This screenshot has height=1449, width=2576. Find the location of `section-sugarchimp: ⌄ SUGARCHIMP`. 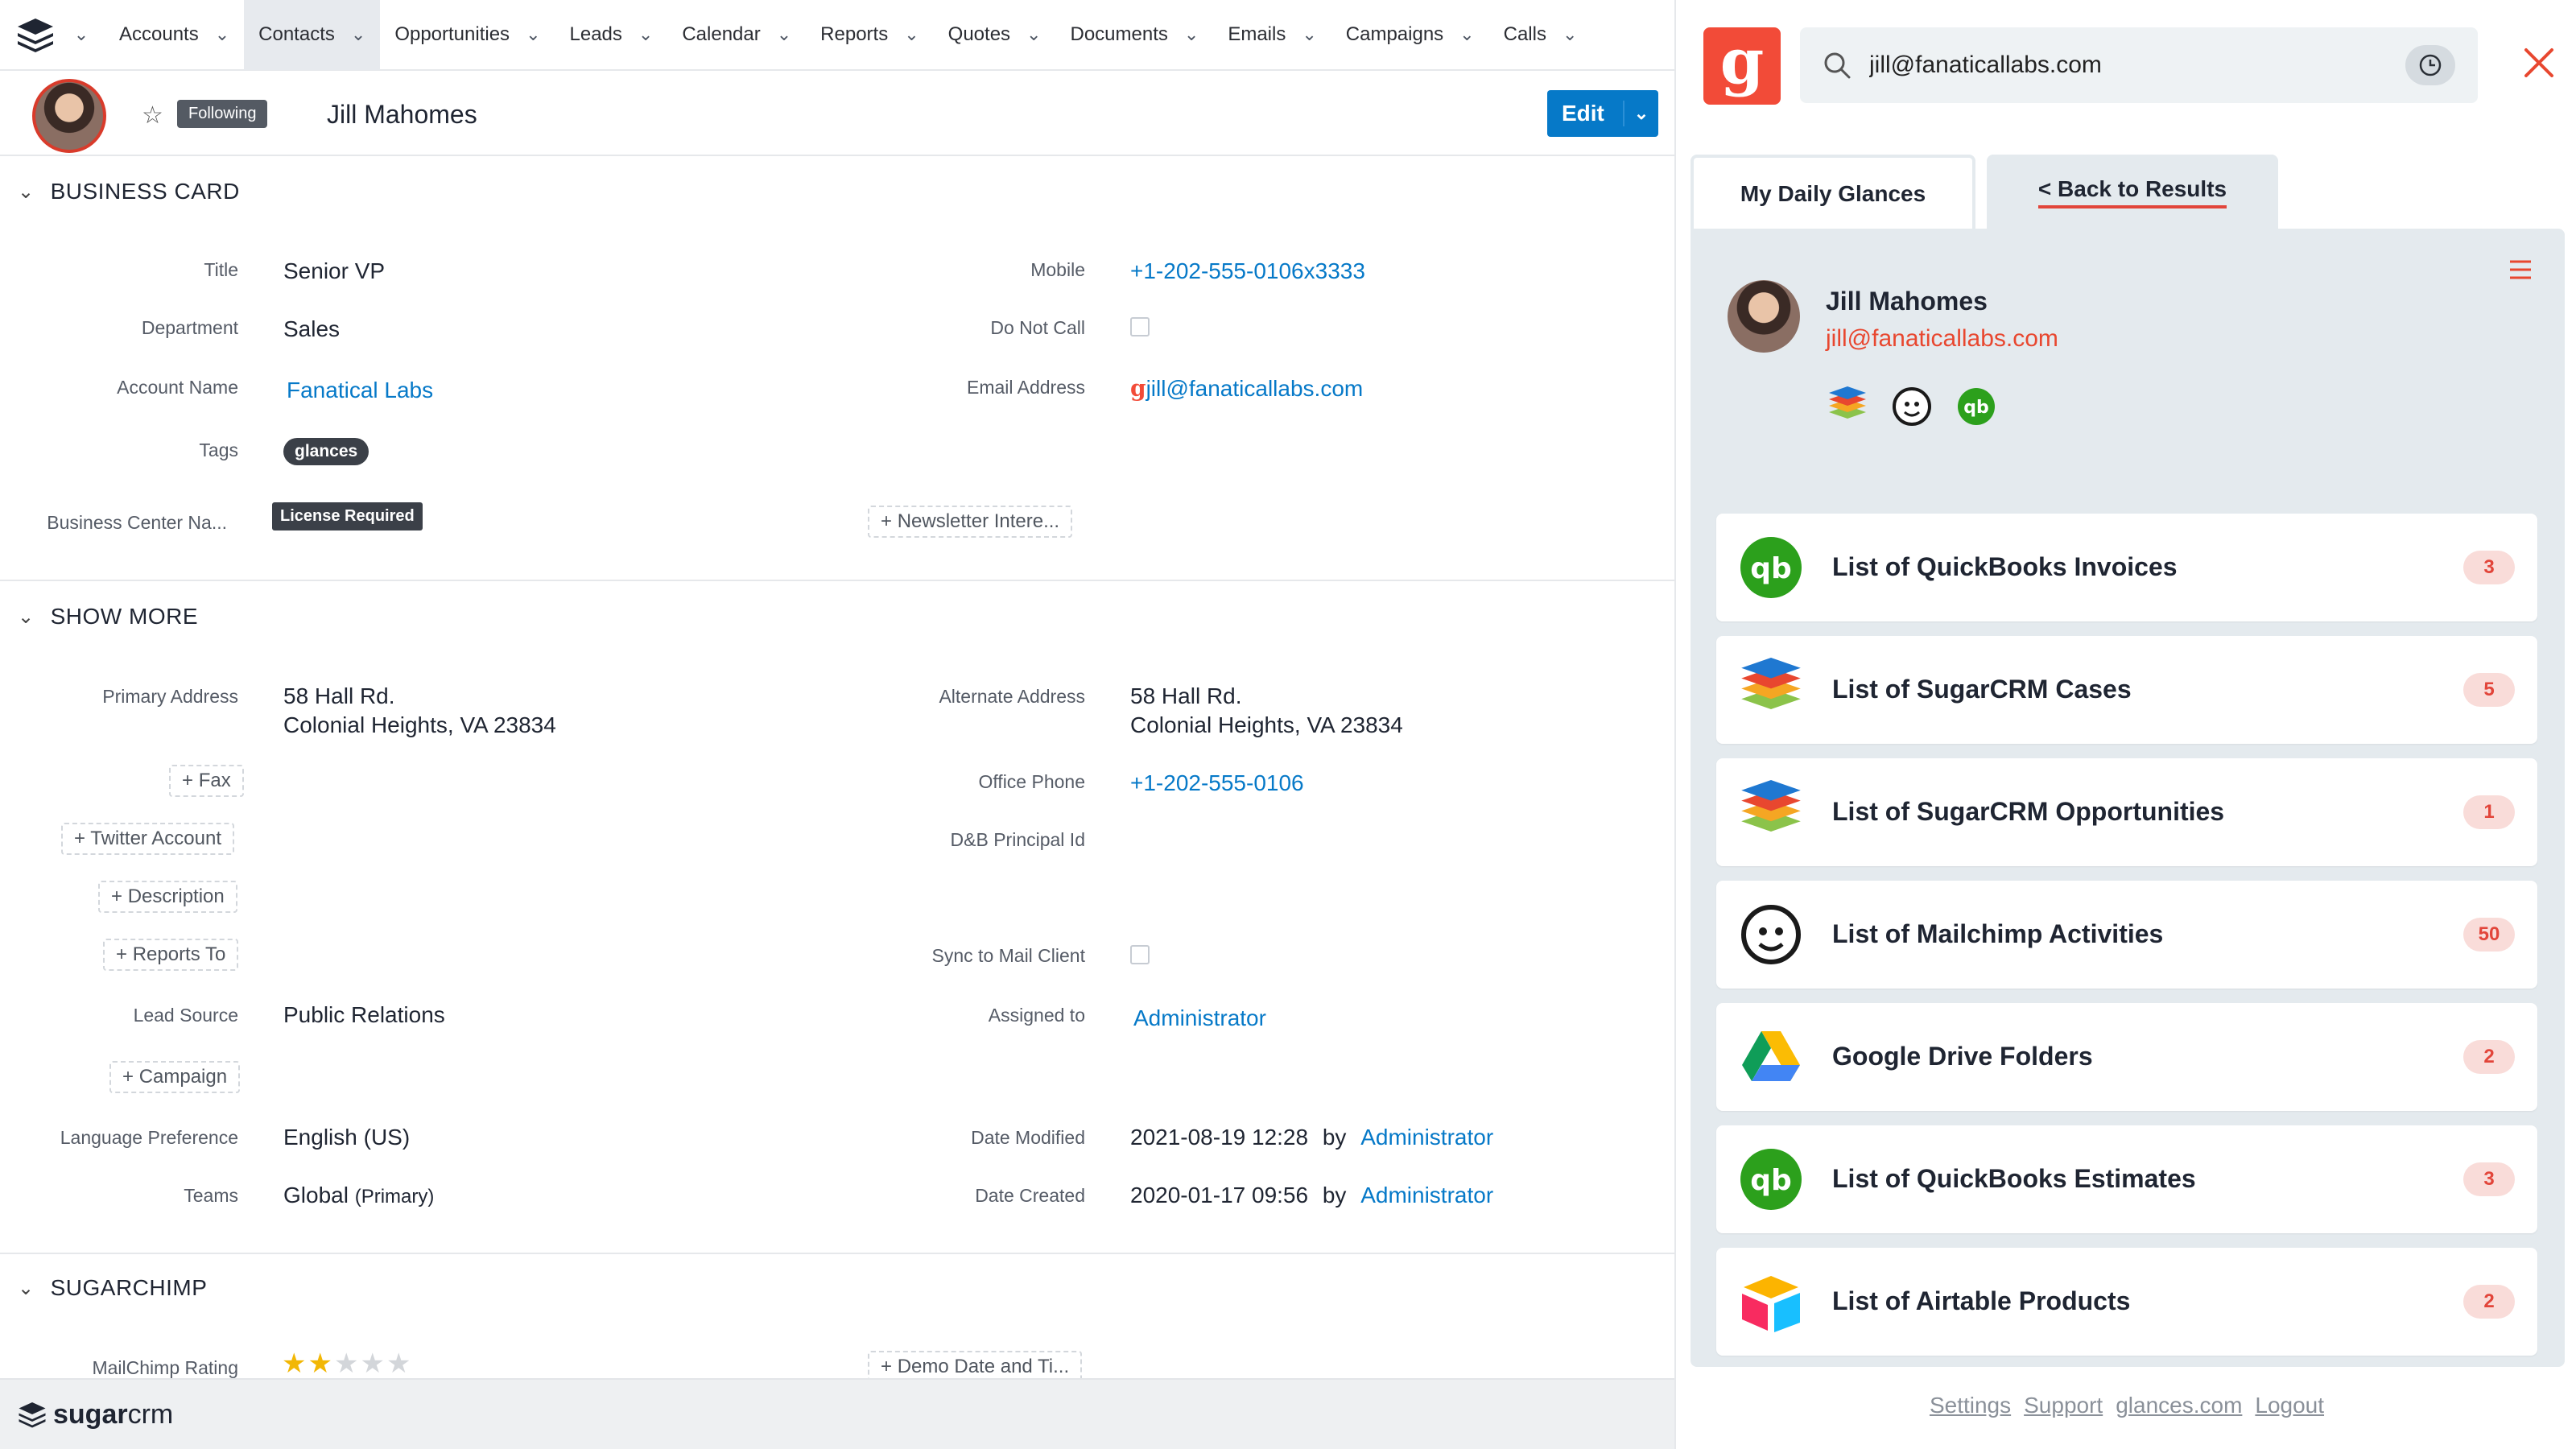

section-sugarchimp: ⌄ SUGARCHIMP is located at coordinates (112, 1288).